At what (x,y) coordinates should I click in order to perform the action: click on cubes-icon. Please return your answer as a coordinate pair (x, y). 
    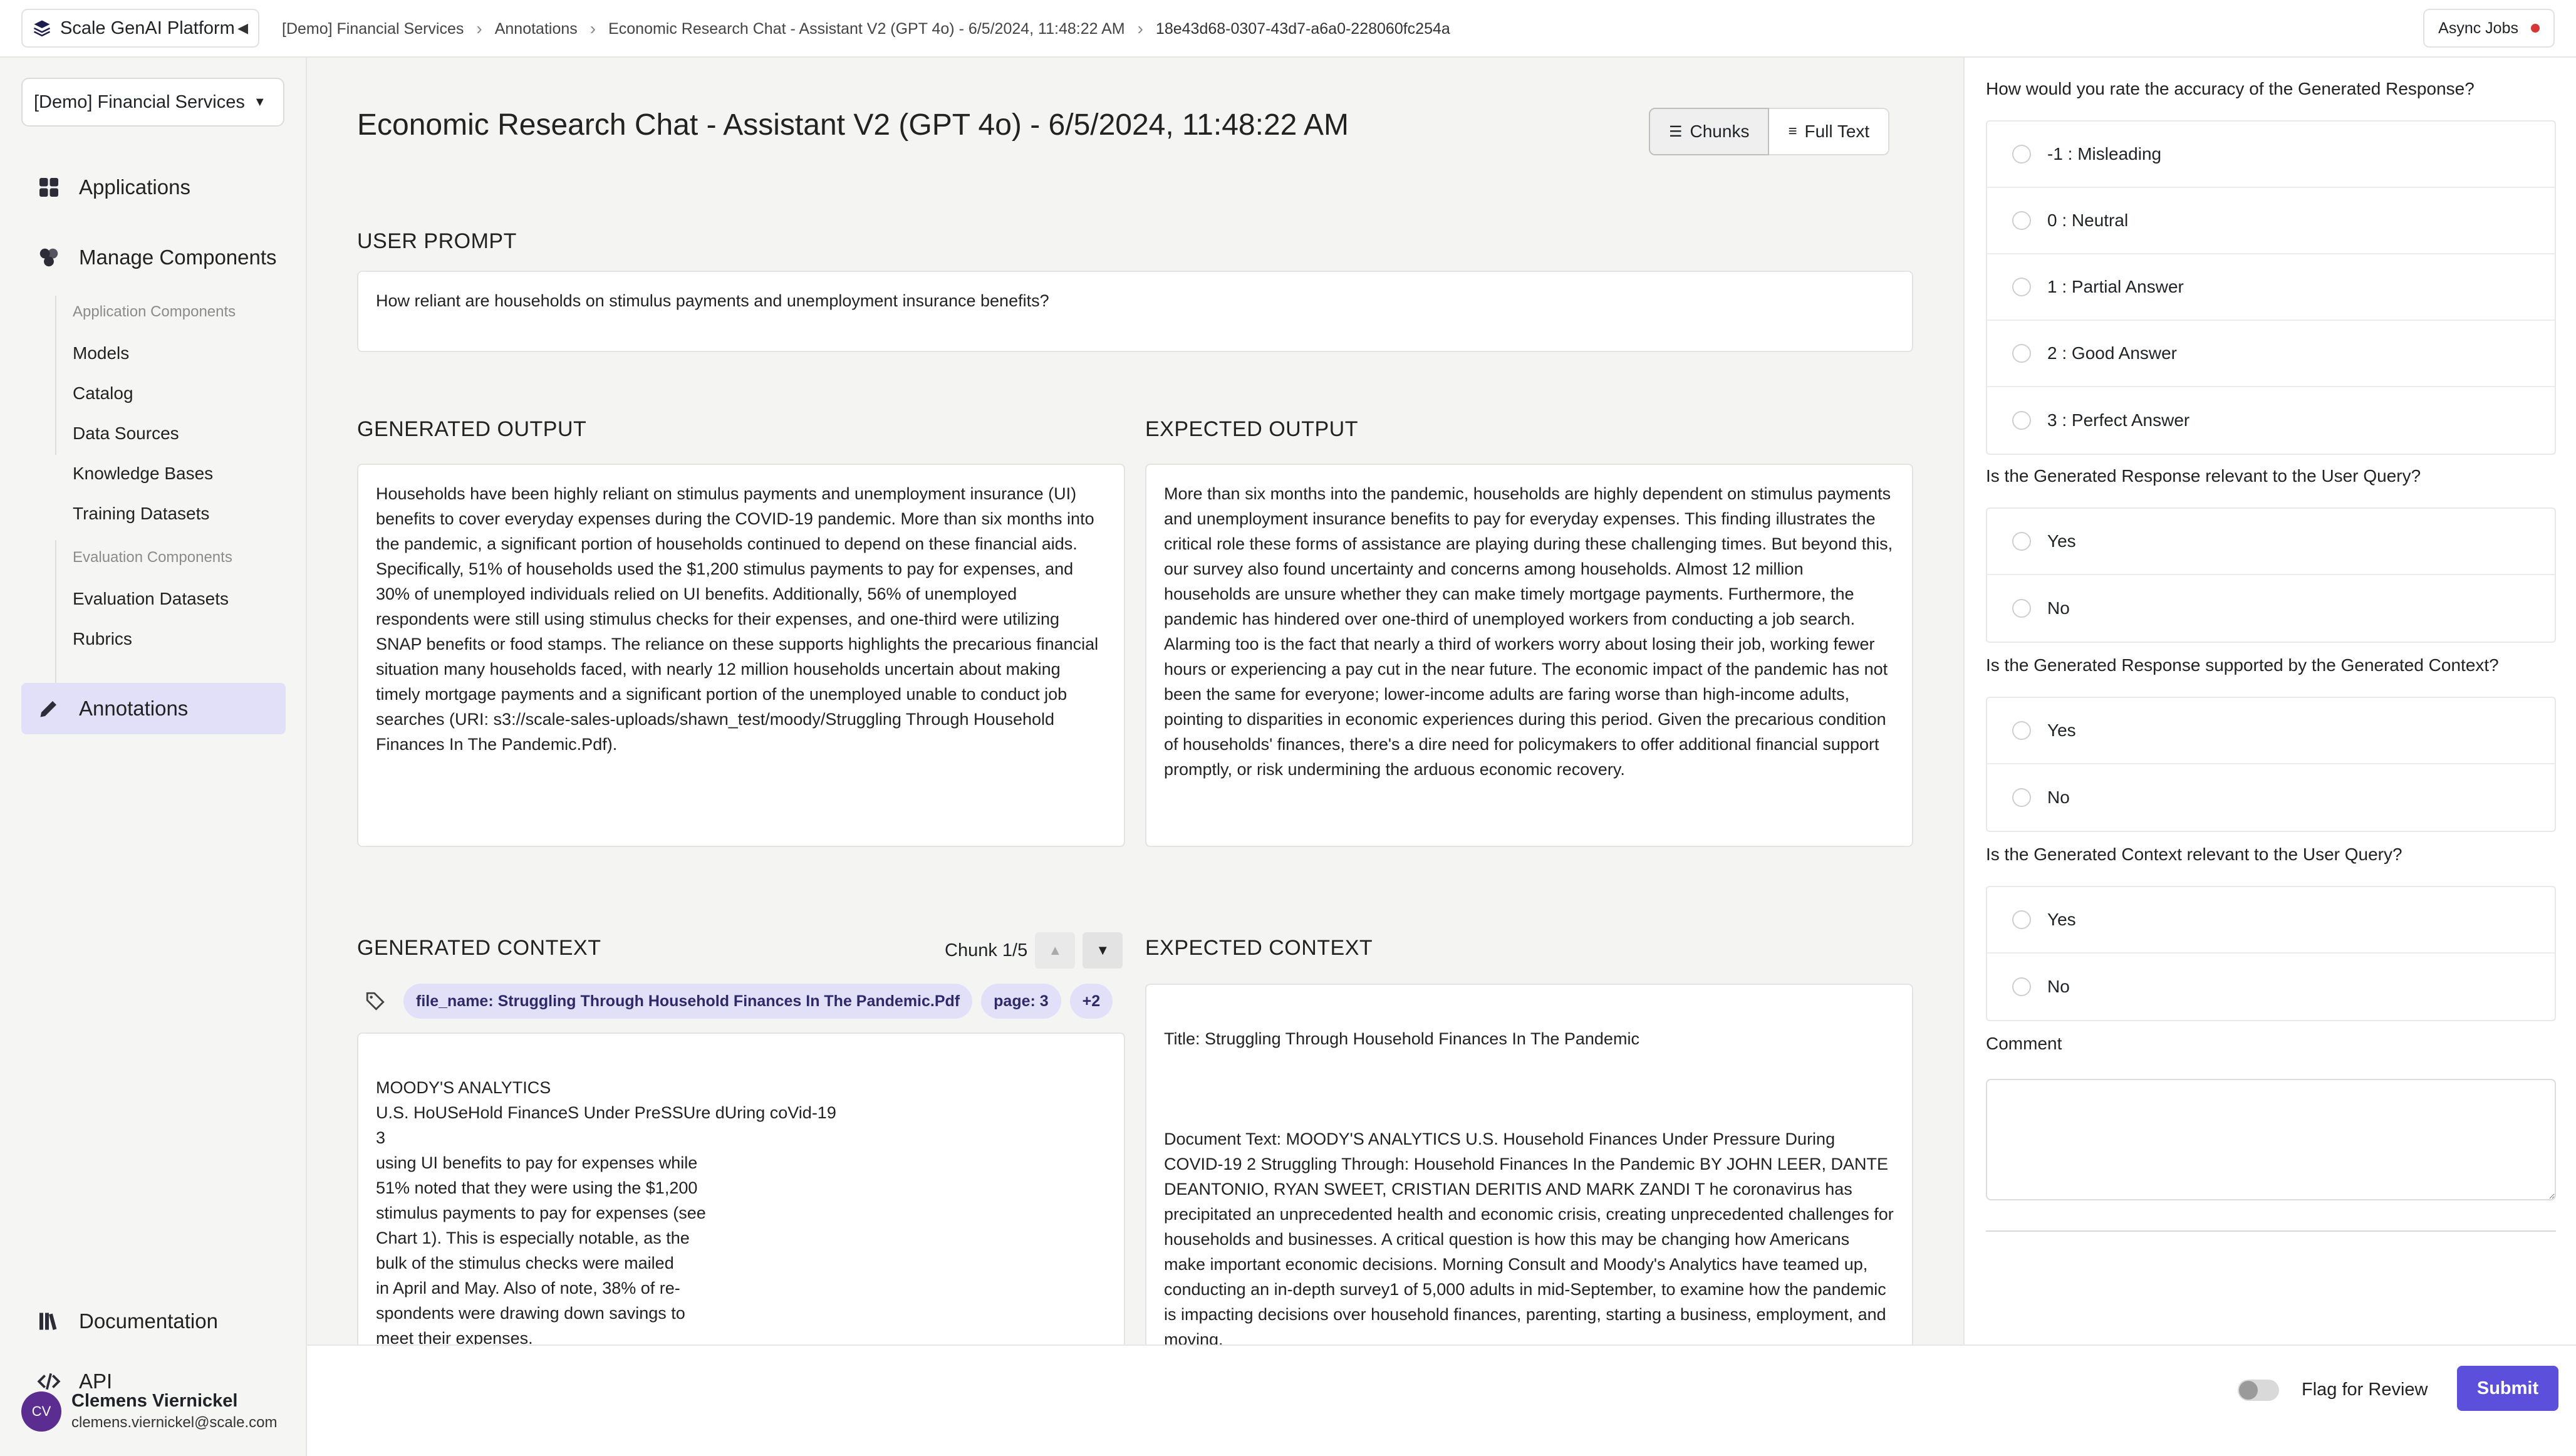
    Looking at the image, I should click on (49, 257).